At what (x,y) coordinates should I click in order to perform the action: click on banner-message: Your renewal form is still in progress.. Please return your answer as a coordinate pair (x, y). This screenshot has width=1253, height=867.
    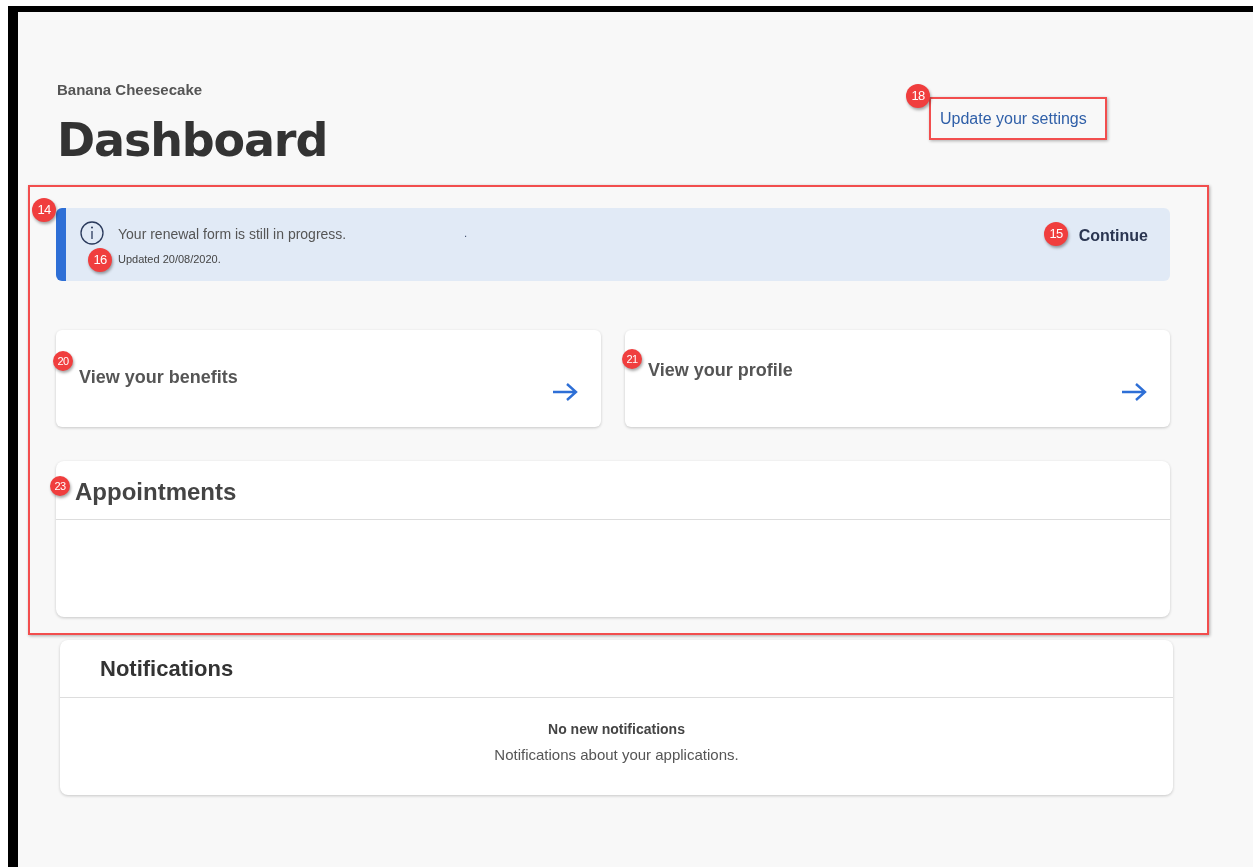
    Looking at the image, I should click on (232, 234).